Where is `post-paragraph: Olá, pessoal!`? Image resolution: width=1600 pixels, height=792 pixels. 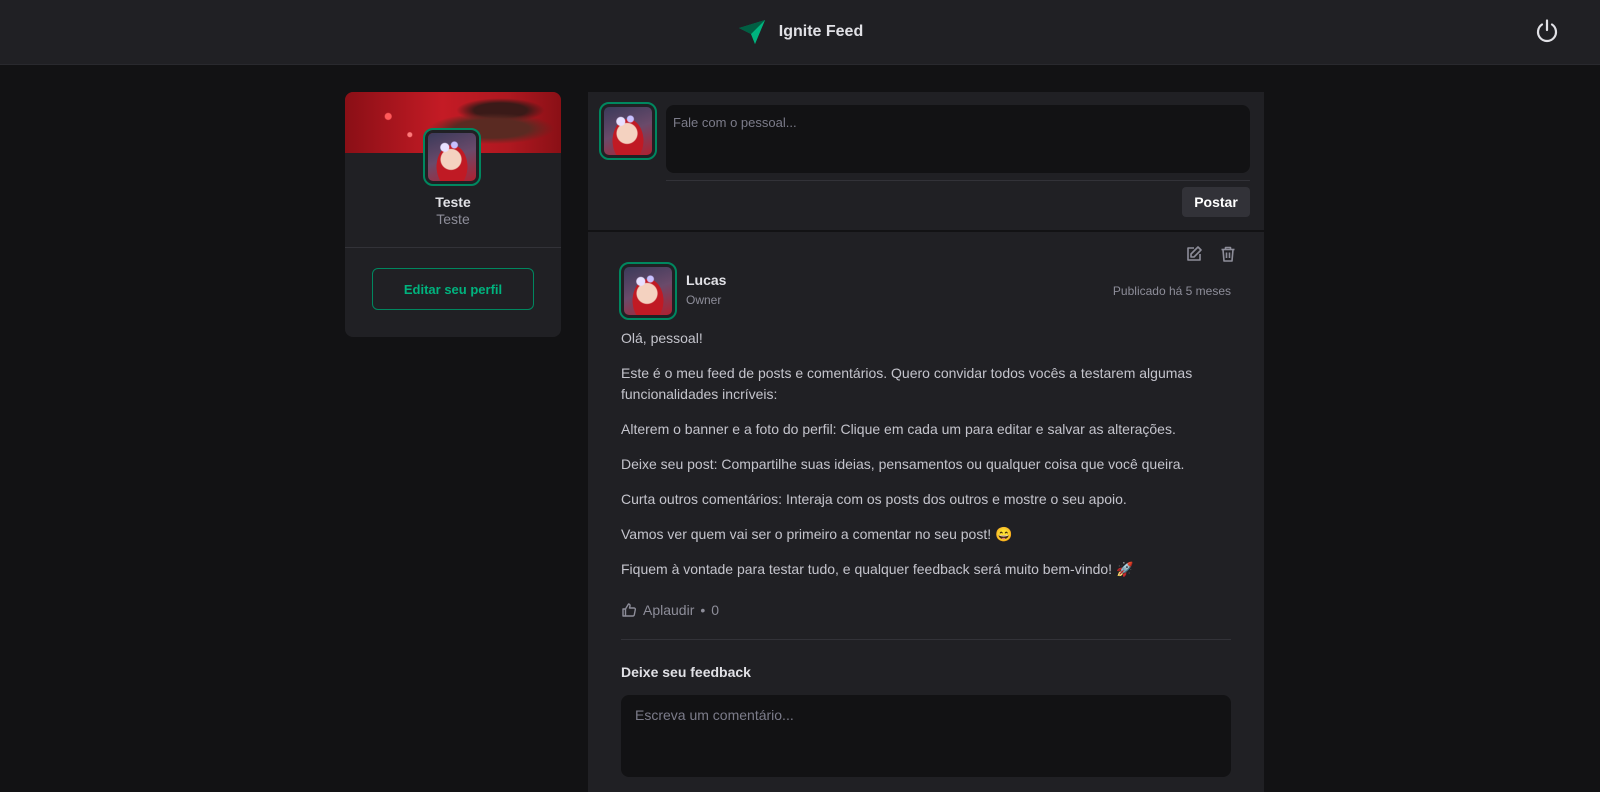 post-paragraph: Olá, pessoal! is located at coordinates (662, 338).